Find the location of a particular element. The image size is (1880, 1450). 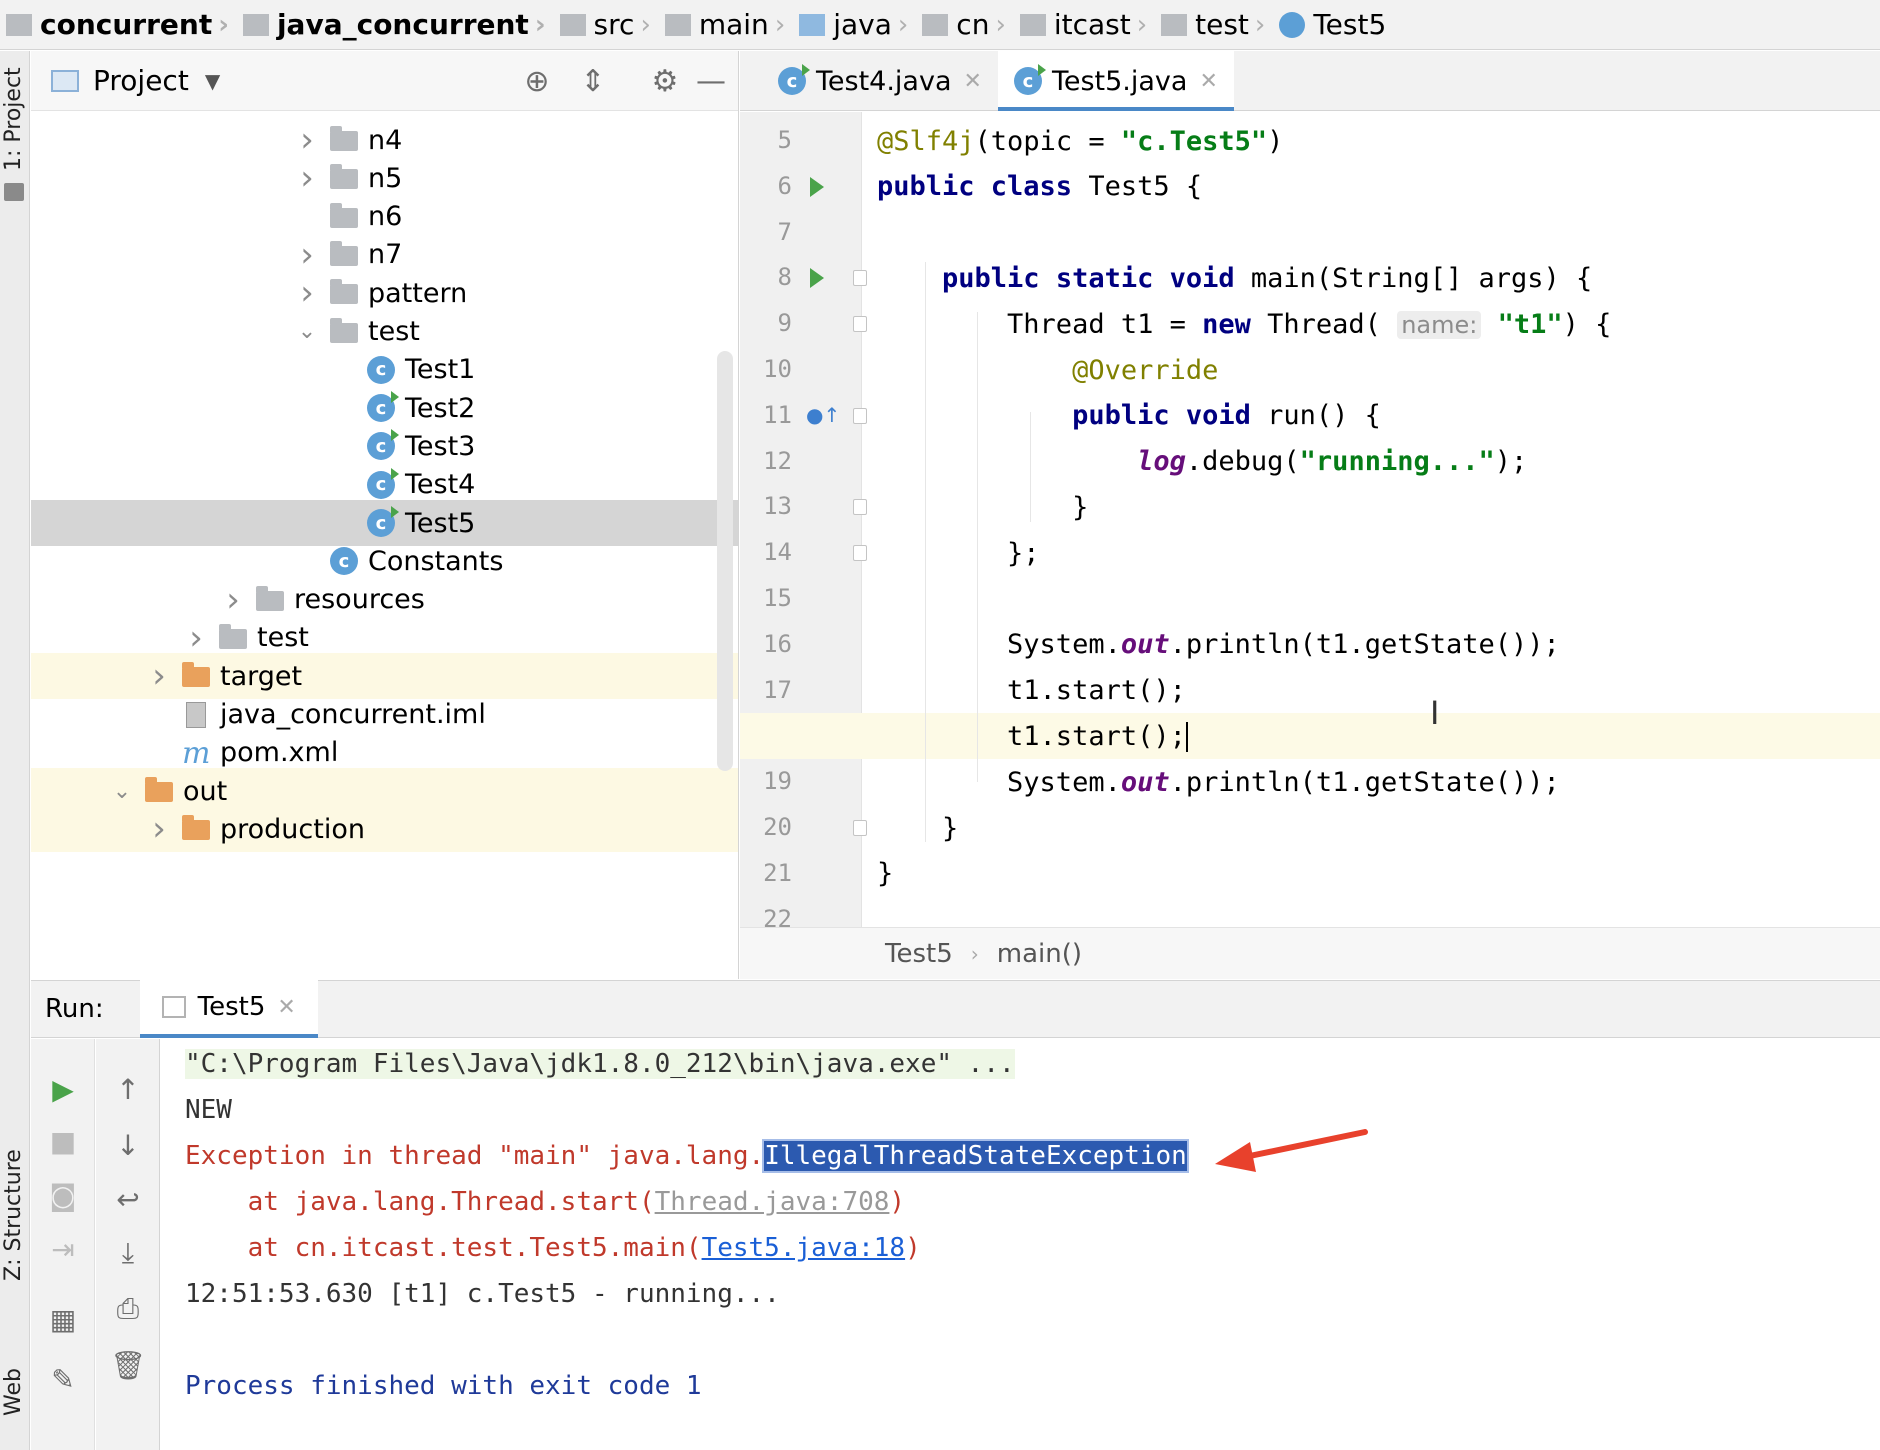

editor-tab: c Test4.java ✕ is located at coordinates (880, 81).